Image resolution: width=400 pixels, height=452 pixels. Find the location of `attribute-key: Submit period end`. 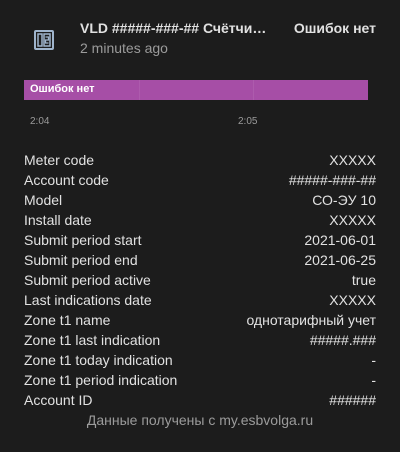

attribute-key: Submit period end is located at coordinates (81, 260).